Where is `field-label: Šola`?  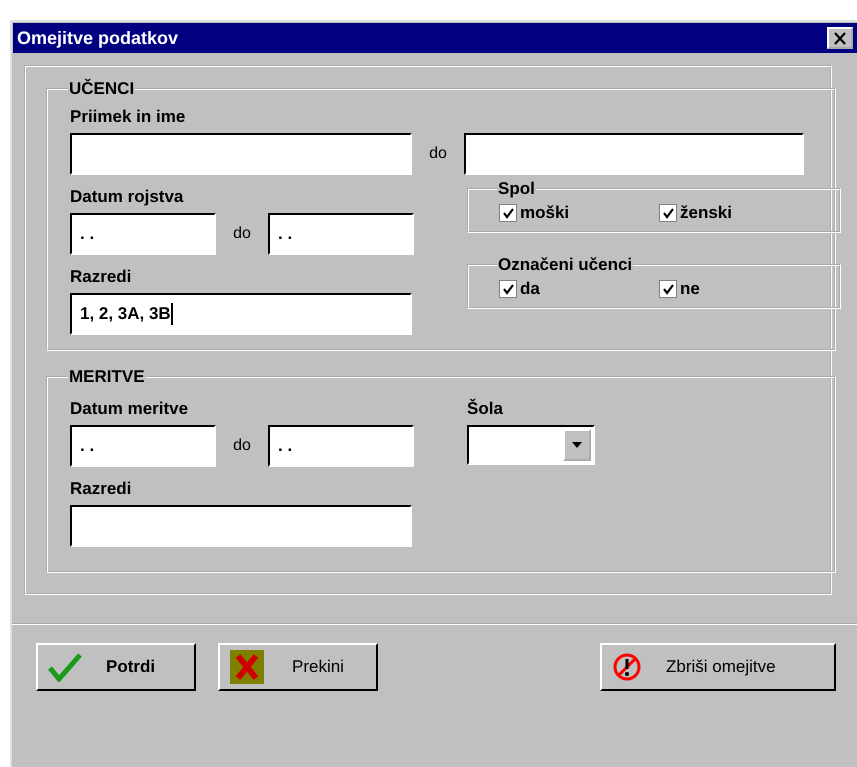
field-label: Šola is located at coordinates (485, 409).